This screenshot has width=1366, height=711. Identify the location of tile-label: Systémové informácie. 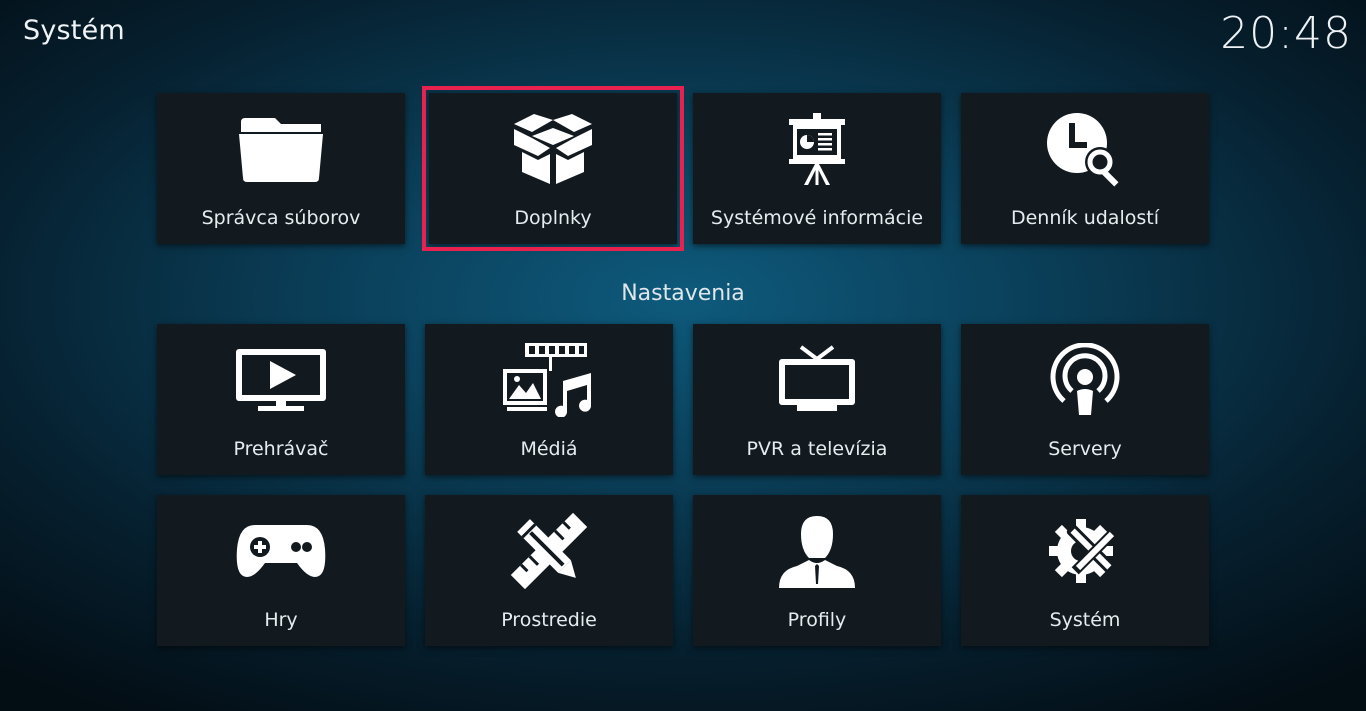
(817, 218).